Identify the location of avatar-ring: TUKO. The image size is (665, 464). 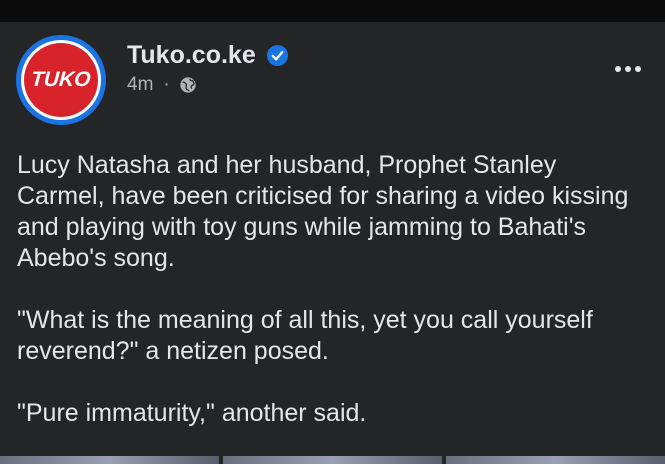
(61, 80).